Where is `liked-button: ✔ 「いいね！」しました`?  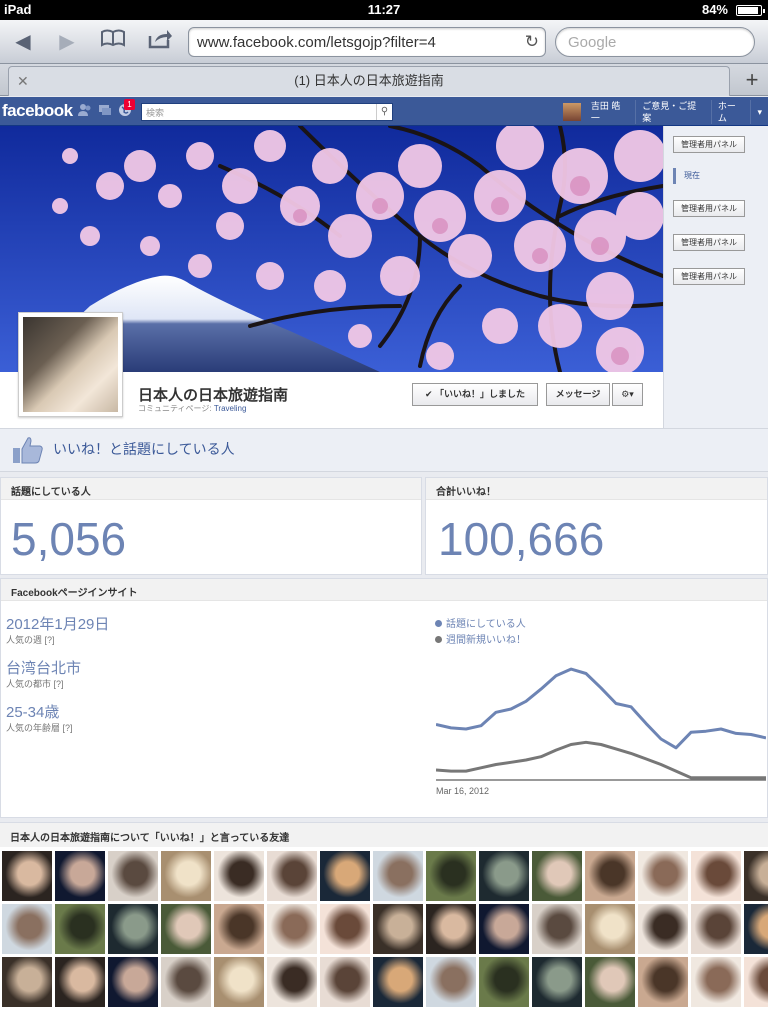 liked-button: ✔ 「いいね！」しました is located at coordinates (475, 394).